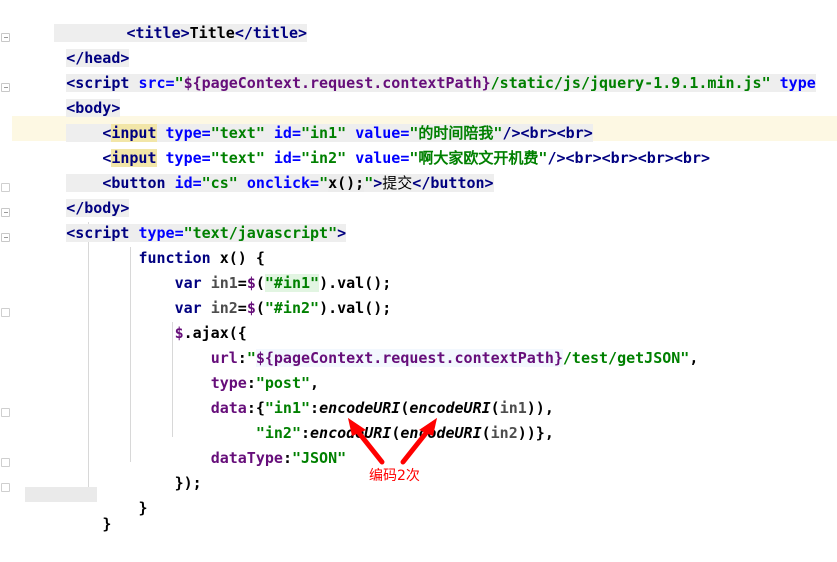 This screenshot has width=837, height=562. Describe the element at coordinates (201, 269) in the screenshot. I see `code-line-11: var in1=$("#in1").val();` at that location.